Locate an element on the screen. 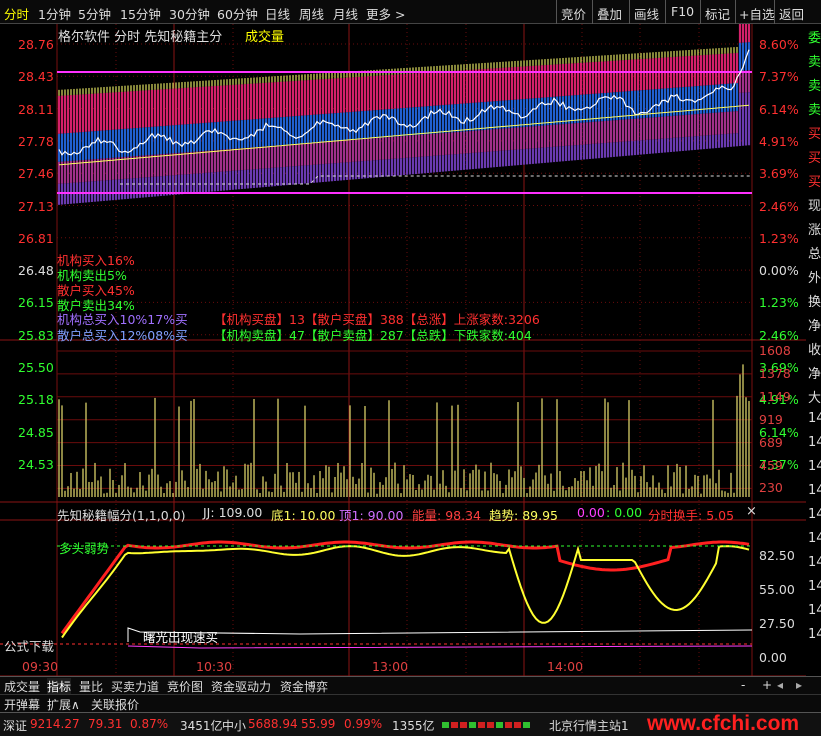  sidebar-char: 换 is located at coordinates (814, 302).